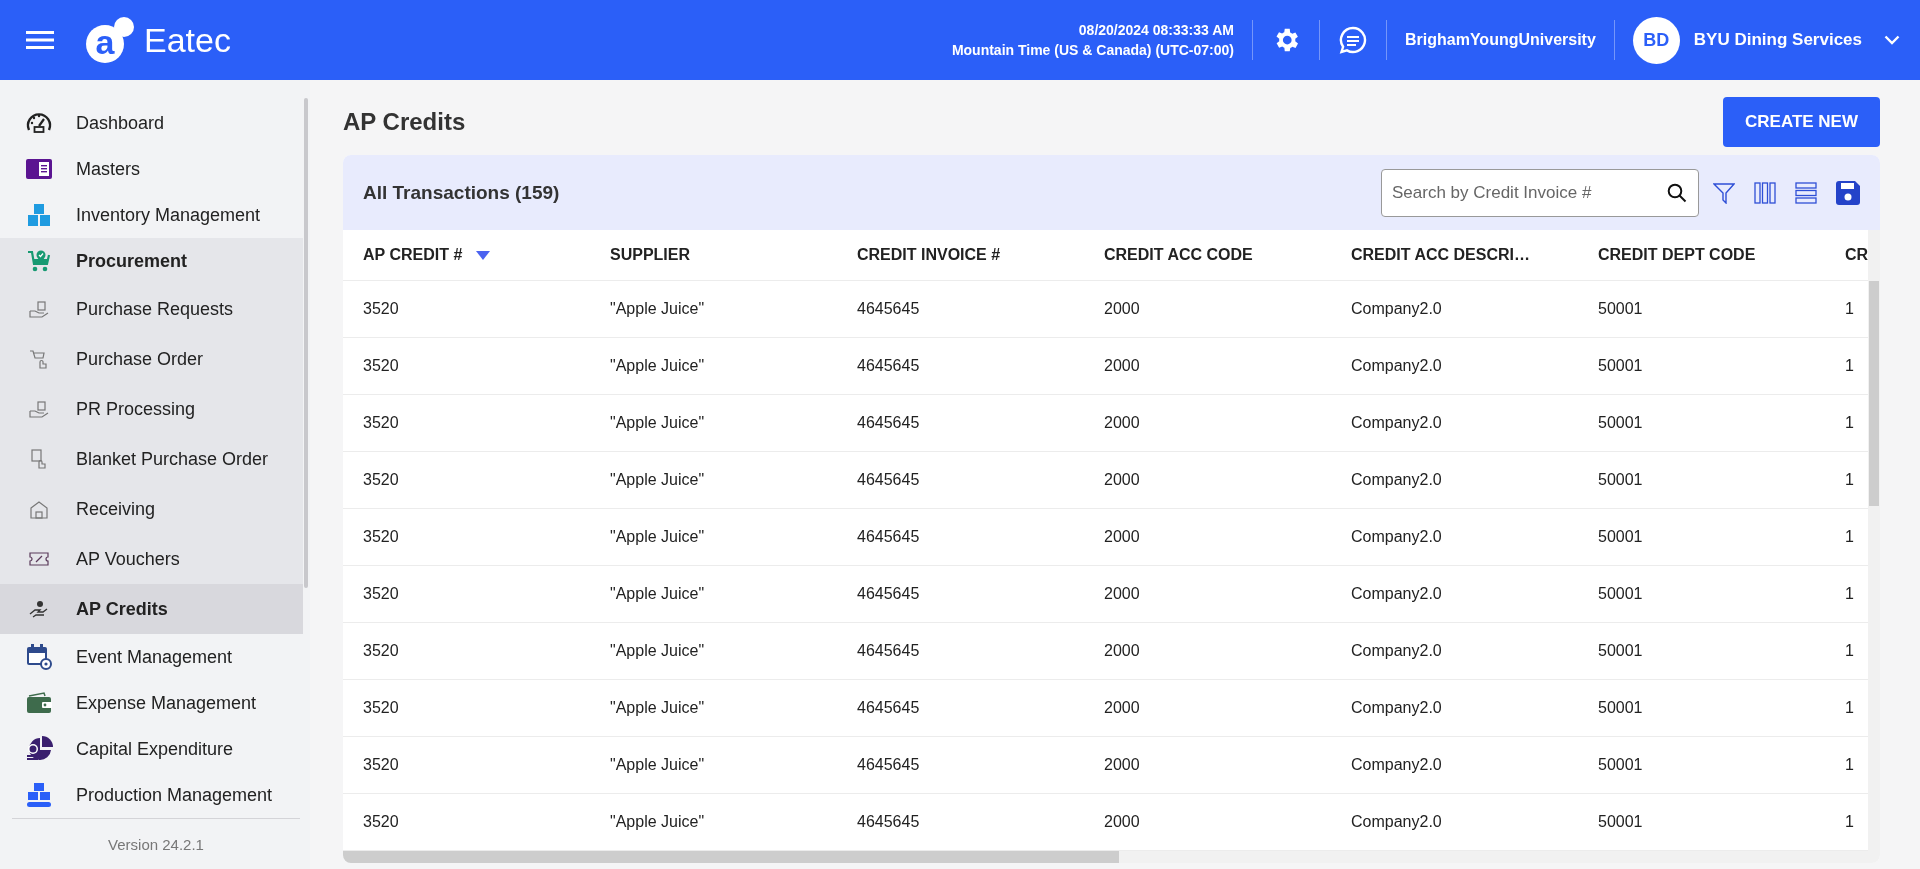  I want to click on user-name: BYU Dining Services, so click(1777, 40).